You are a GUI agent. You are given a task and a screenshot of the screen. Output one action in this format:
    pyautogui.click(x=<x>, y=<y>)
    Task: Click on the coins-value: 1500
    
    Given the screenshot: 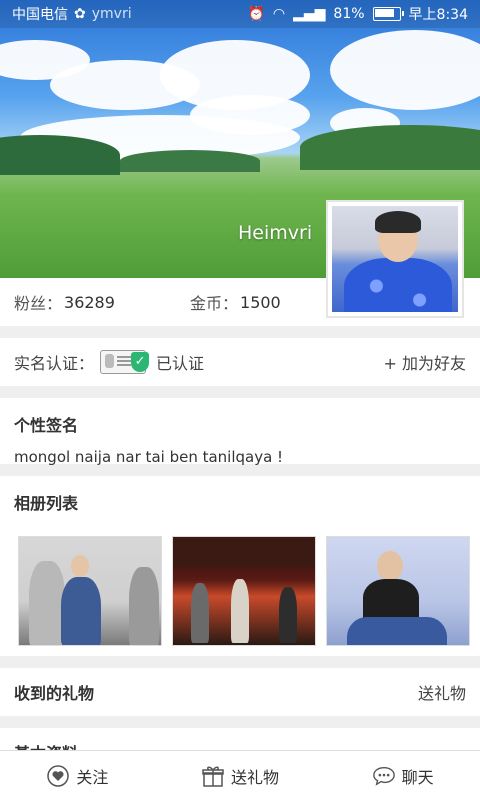 What is the action you would take?
    pyautogui.click(x=260, y=302)
    